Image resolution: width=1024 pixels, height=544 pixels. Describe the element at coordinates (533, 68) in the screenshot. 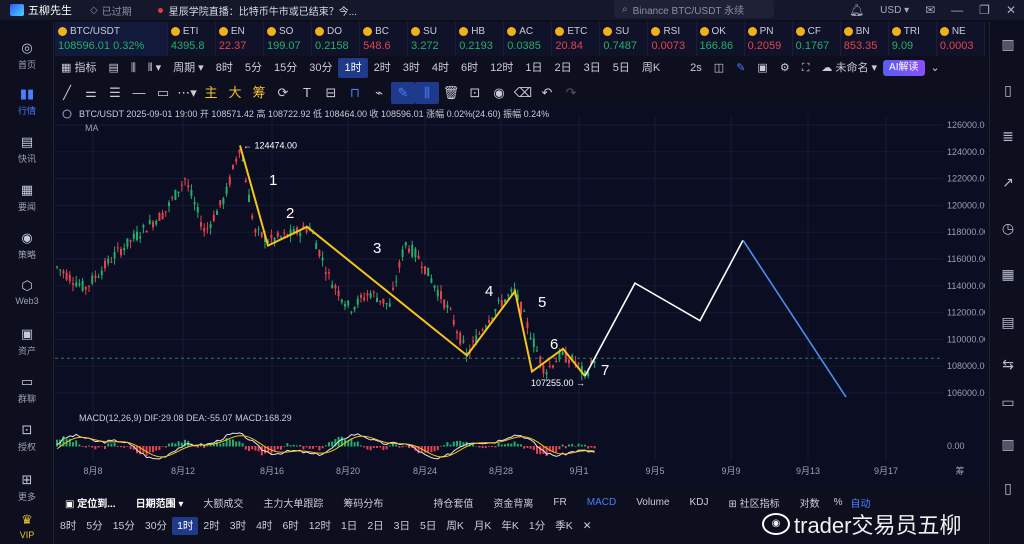

I see `period-1d: 1日` at that location.